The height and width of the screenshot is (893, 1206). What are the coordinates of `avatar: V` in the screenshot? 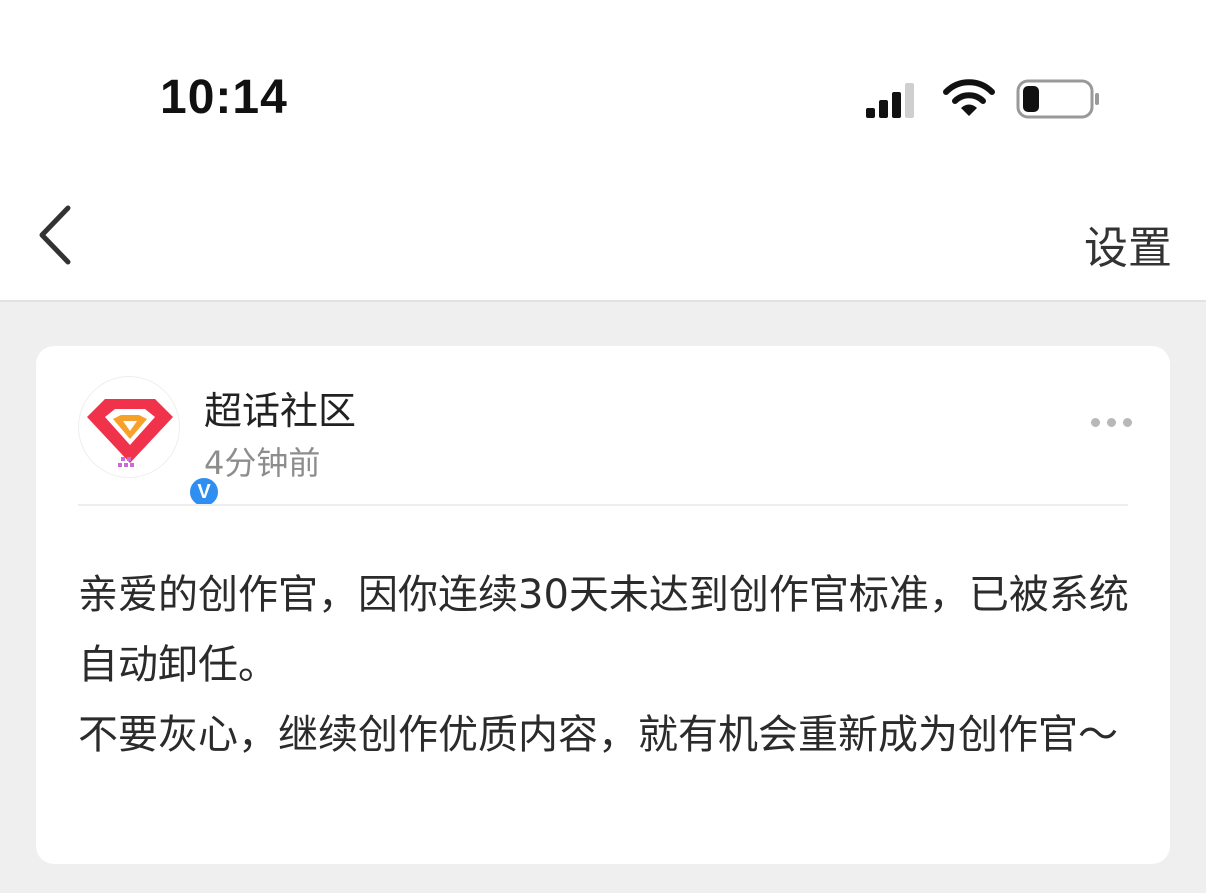 It's located at (149, 442).